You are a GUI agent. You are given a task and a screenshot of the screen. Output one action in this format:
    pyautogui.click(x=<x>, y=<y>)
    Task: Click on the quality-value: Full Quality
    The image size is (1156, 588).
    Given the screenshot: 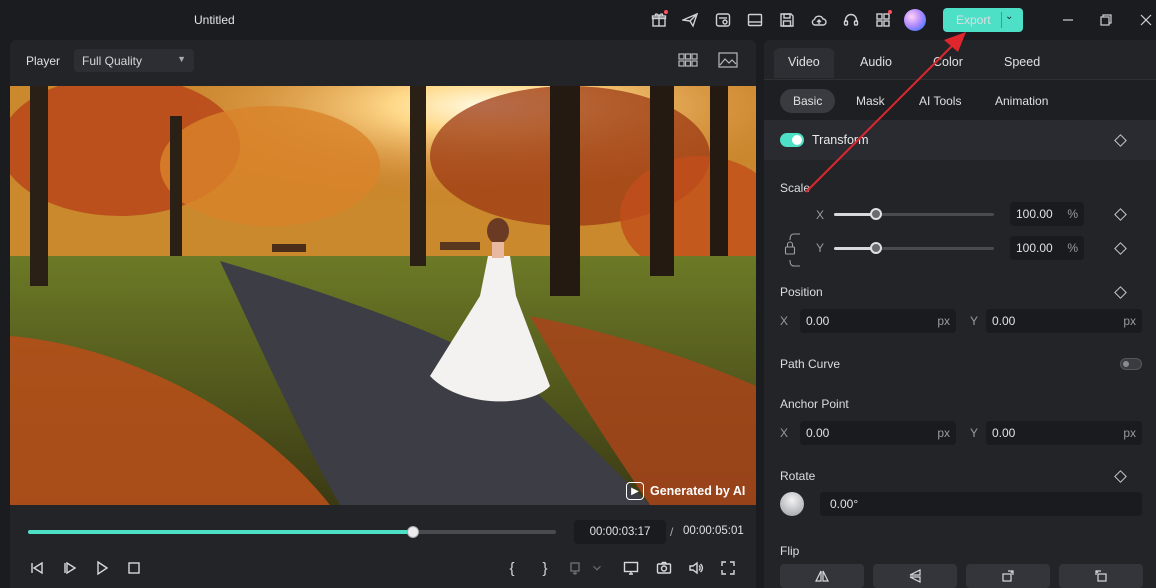 What is the action you would take?
    pyautogui.click(x=112, y=61)
    